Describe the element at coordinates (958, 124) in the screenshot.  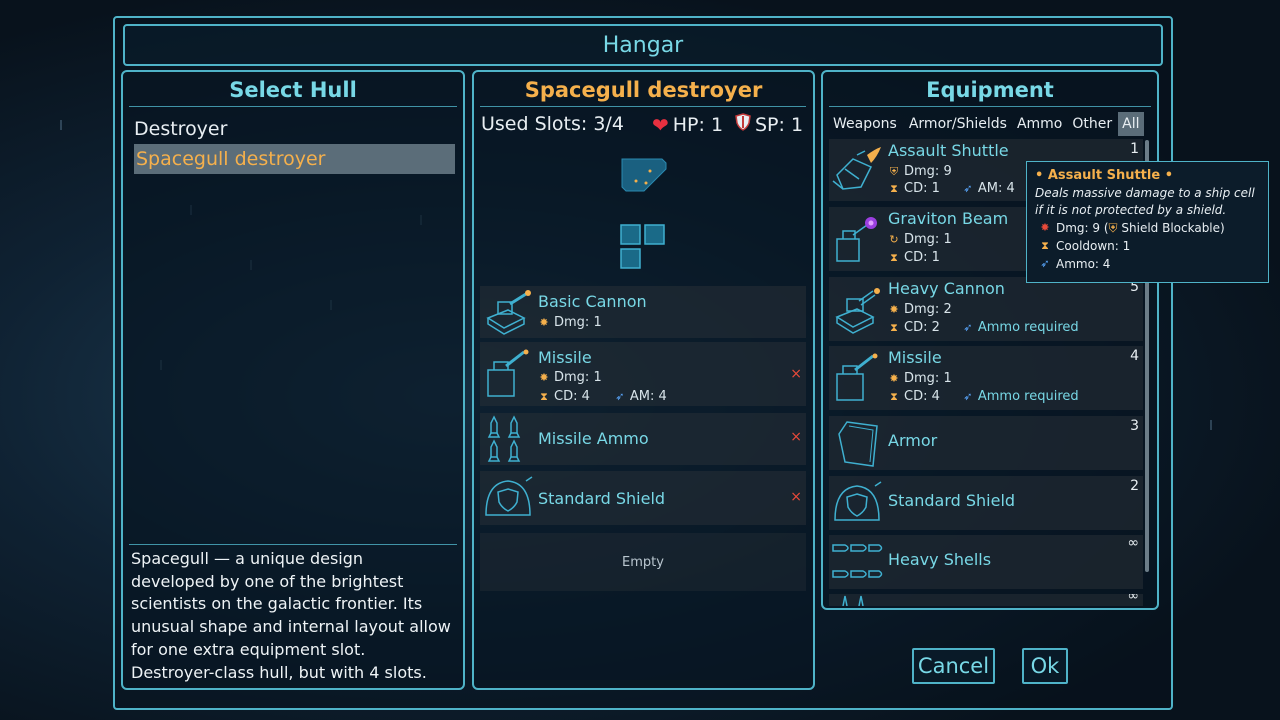
I see `tab-armor-shields: Armor/Shields` at that location.